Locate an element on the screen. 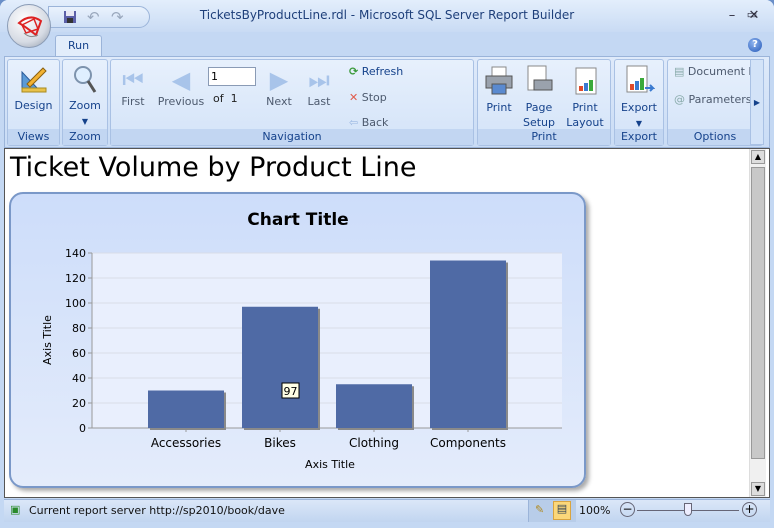 This screenshot has height=528, width=774. zoom-slider-thumb is located at coordinates (688, 509).